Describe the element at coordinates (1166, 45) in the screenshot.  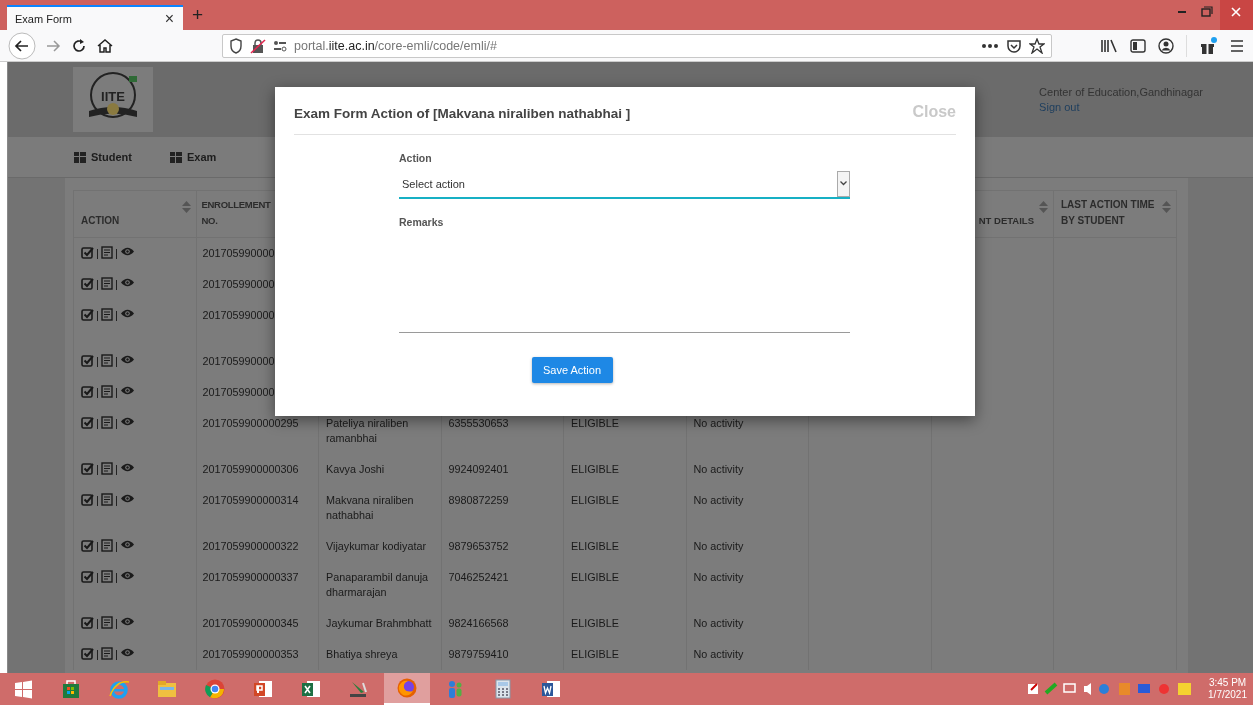
I see `account-icon` at that location.